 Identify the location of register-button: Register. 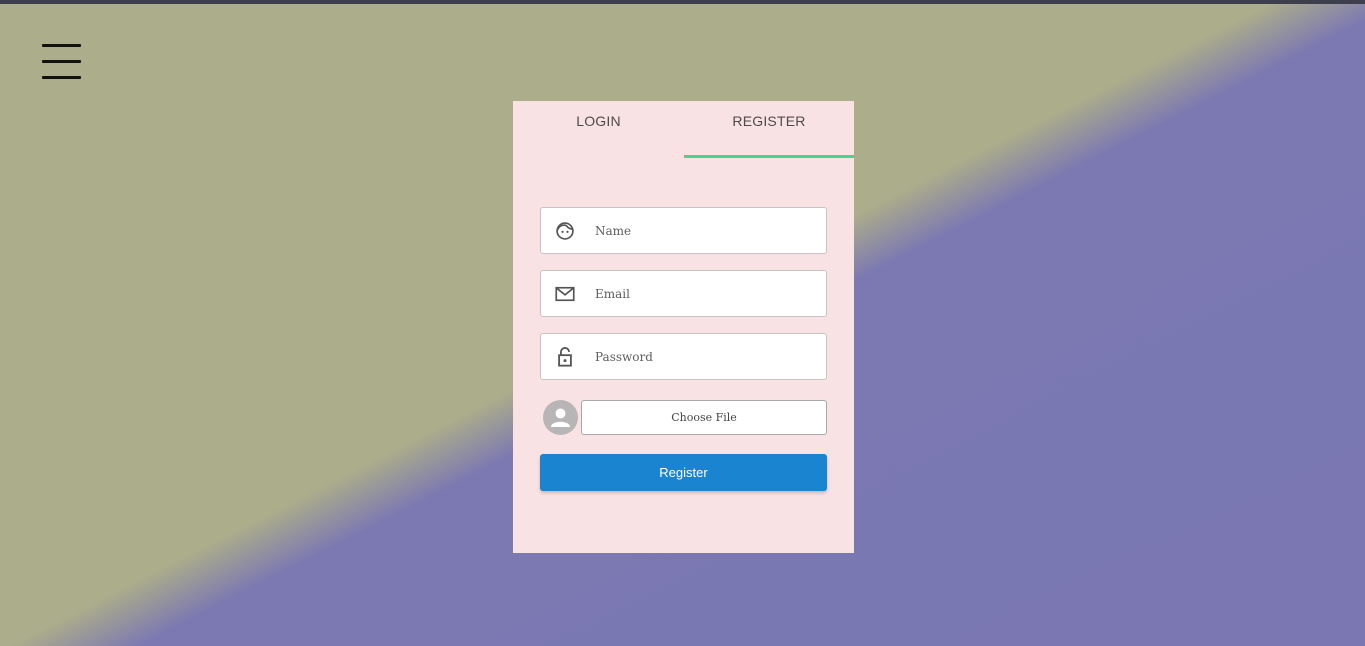
(683, 472).